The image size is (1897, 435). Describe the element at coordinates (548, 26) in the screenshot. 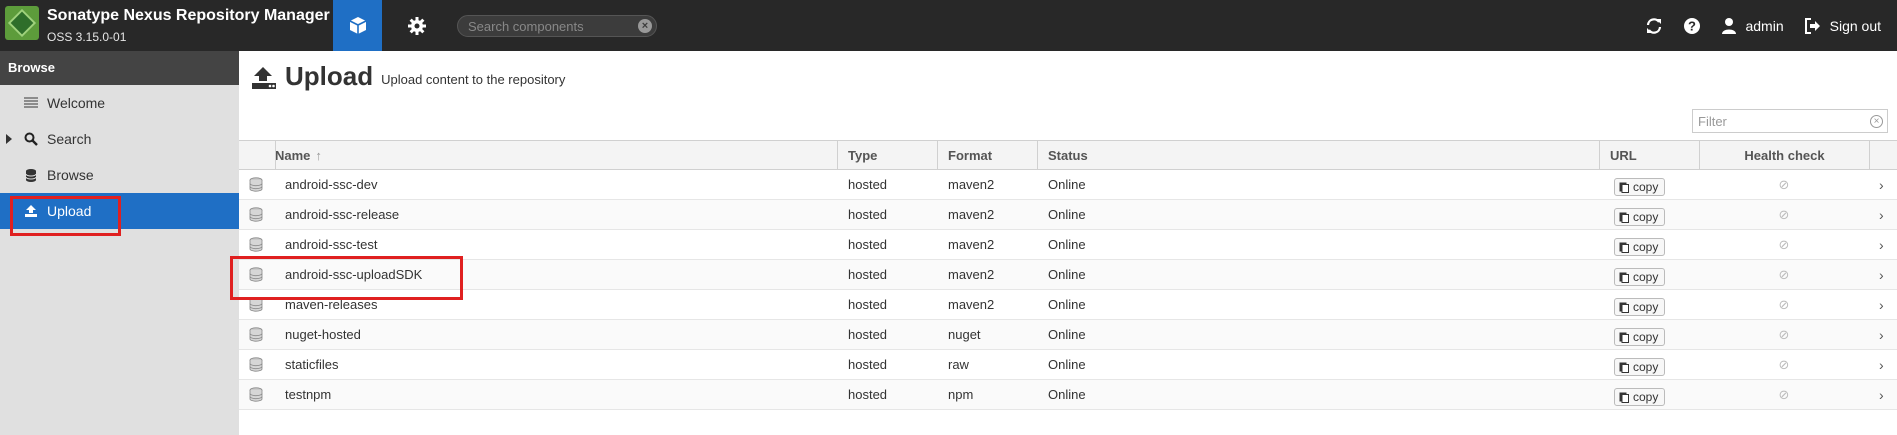

I see `search-components-input` at that location.